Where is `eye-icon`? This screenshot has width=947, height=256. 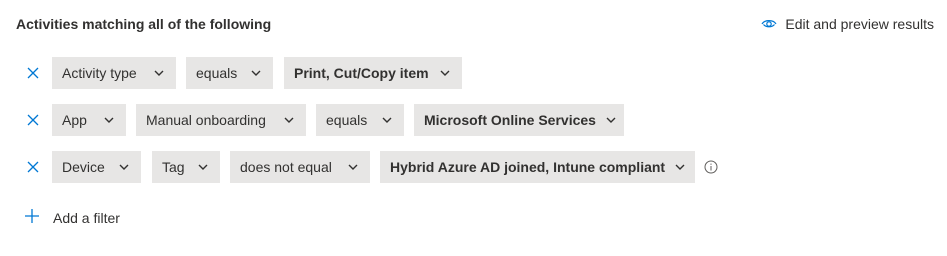
eye-icon is located at coordinates (769, 24).